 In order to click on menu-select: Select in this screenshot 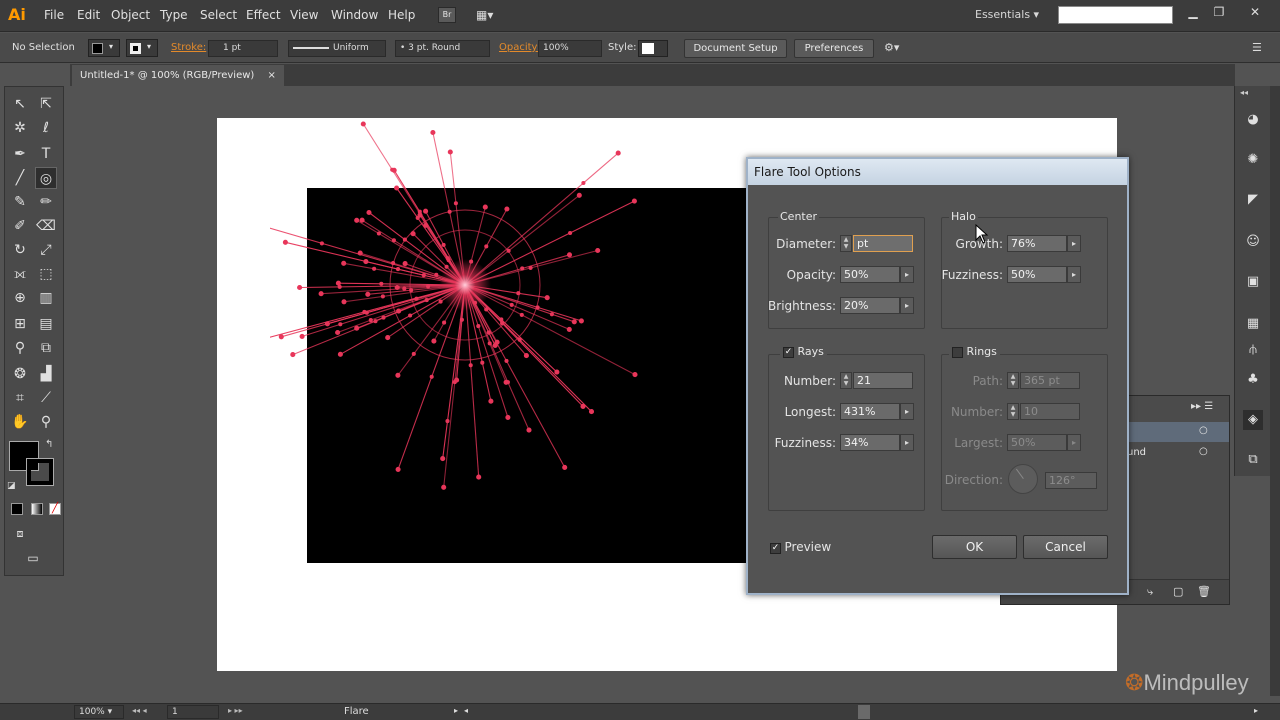, I will do `click(218, 15)`.